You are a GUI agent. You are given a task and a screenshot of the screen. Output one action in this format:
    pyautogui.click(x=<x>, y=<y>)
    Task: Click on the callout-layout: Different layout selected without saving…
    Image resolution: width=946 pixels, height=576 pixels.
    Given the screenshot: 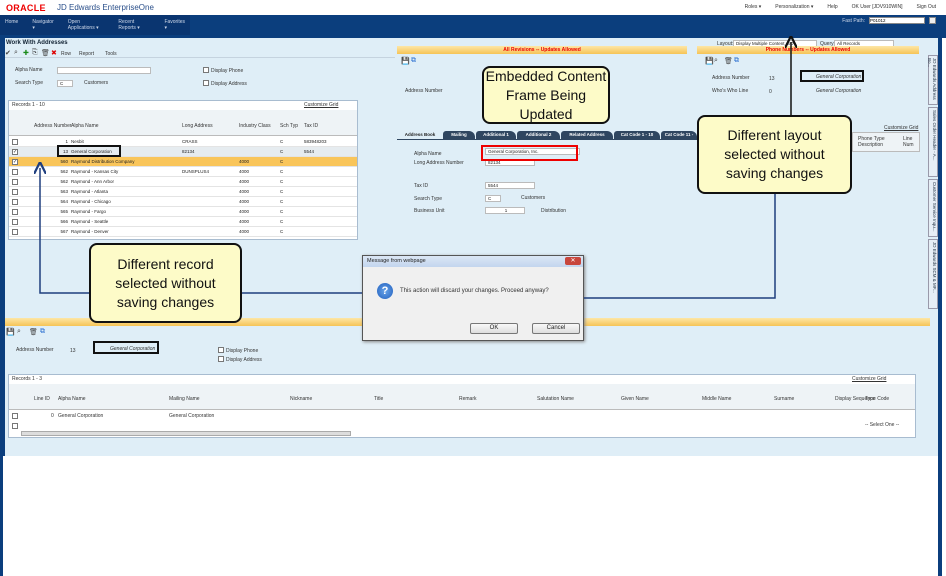 What is the action you would take?
    pyautogui.click(x=774, y=154)
    